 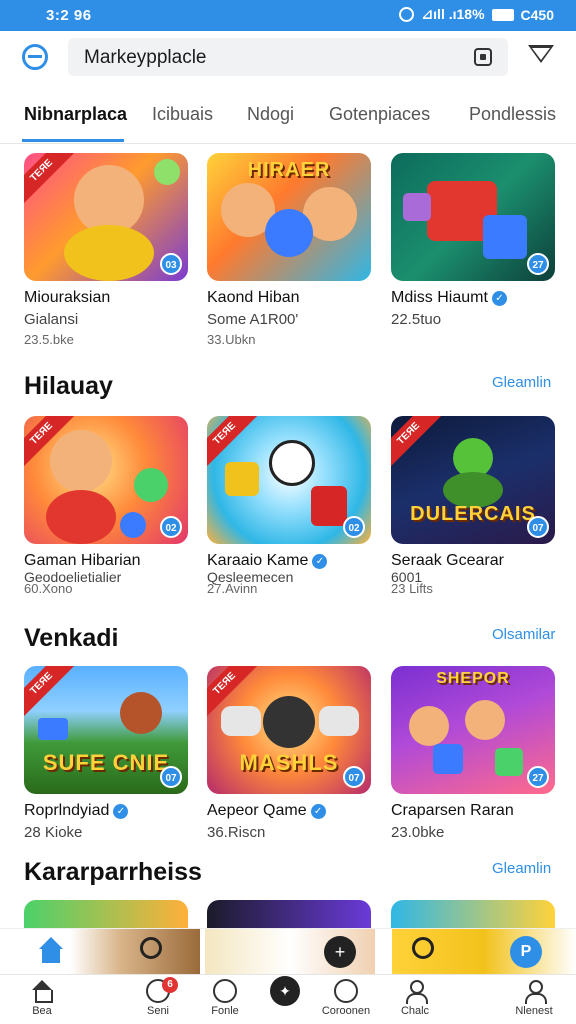 What do you see at coordinates (145, 58) in the screenshot?
I see `search-query: Markeypplacle` at bounding box center [145, 58].